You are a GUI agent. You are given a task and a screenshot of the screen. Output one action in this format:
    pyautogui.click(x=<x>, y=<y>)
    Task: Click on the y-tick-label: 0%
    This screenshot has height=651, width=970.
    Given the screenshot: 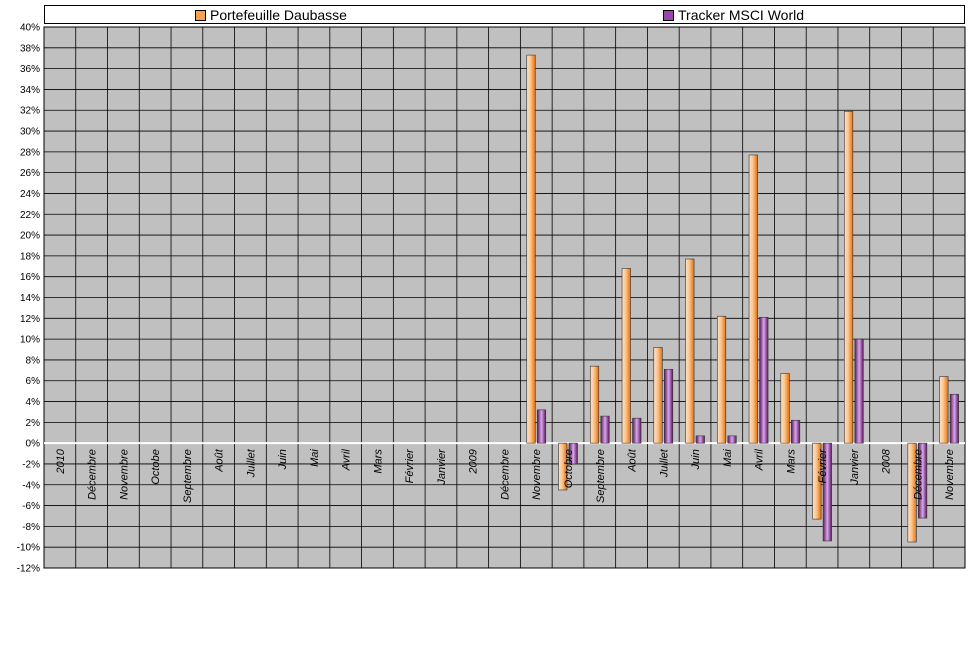 What is the action you would take?
    pyautogui.click(x=33, y=444)
    